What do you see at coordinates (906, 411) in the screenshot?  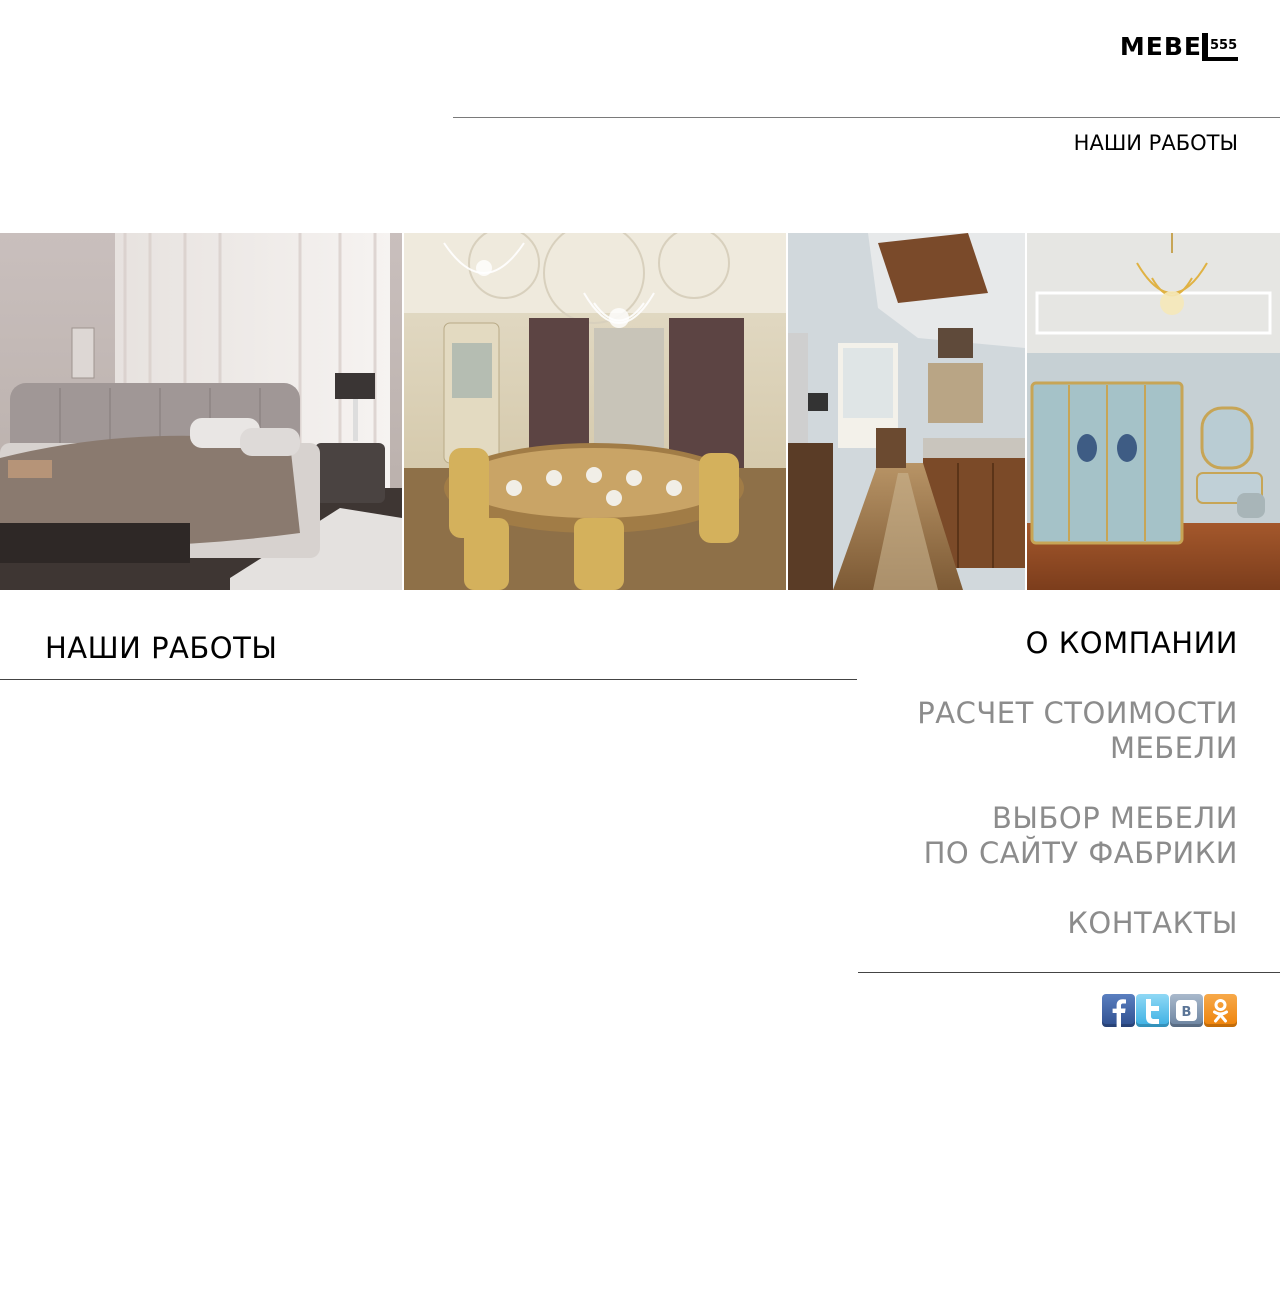 I see `gallery-photo-kitchen` at bounding box center [906, 411].